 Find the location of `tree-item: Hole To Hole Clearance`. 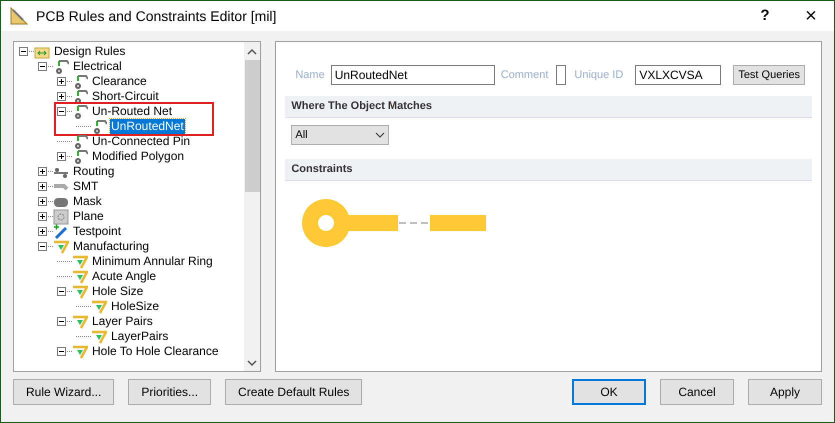

tree-item: Hole To Hole Clearance is located at coordinates (155, 351).